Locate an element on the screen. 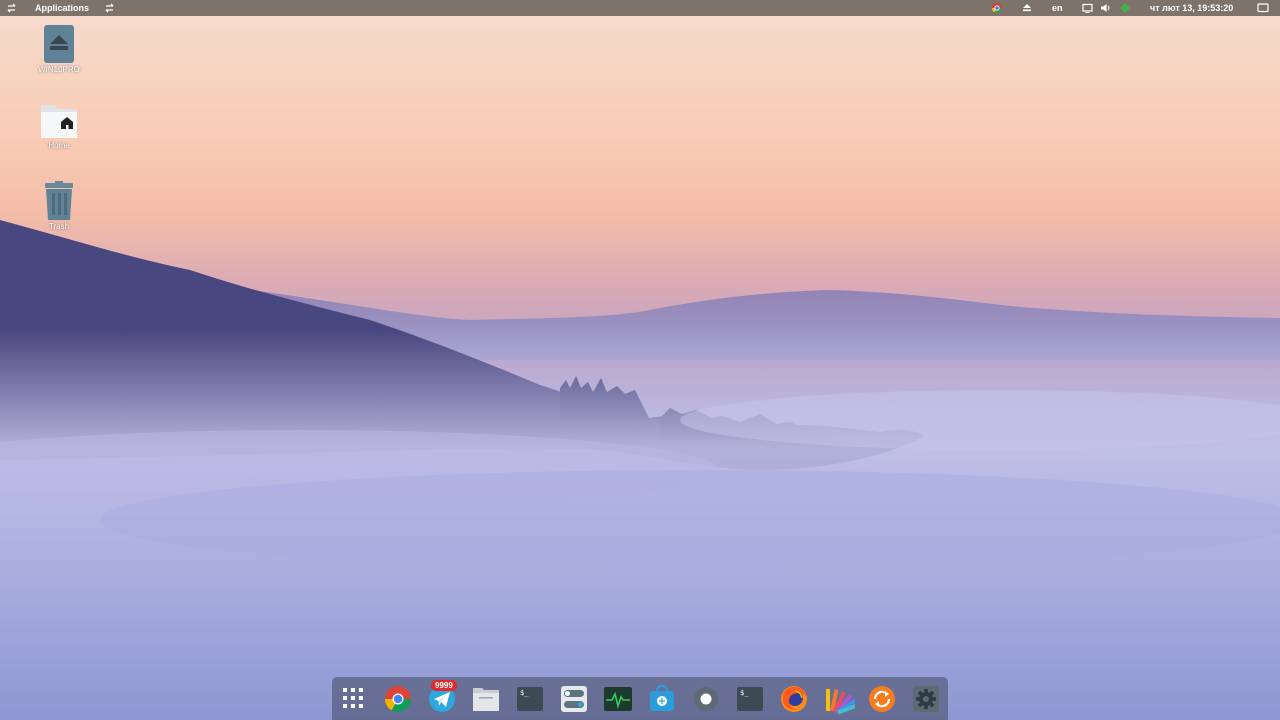 The image size is (1280, 720). store-icon is located at coordinates (662, 697).